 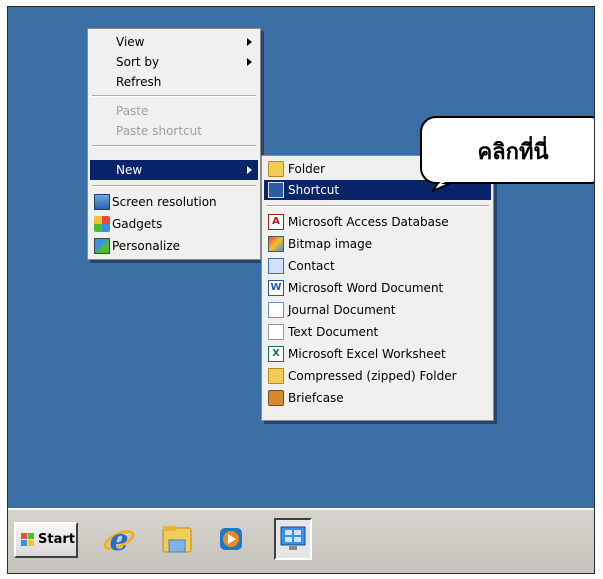 What do you see at coordinates (102, 224) in the screenshot?
I see `gadgets-icon` at bounding box center [102, 224].